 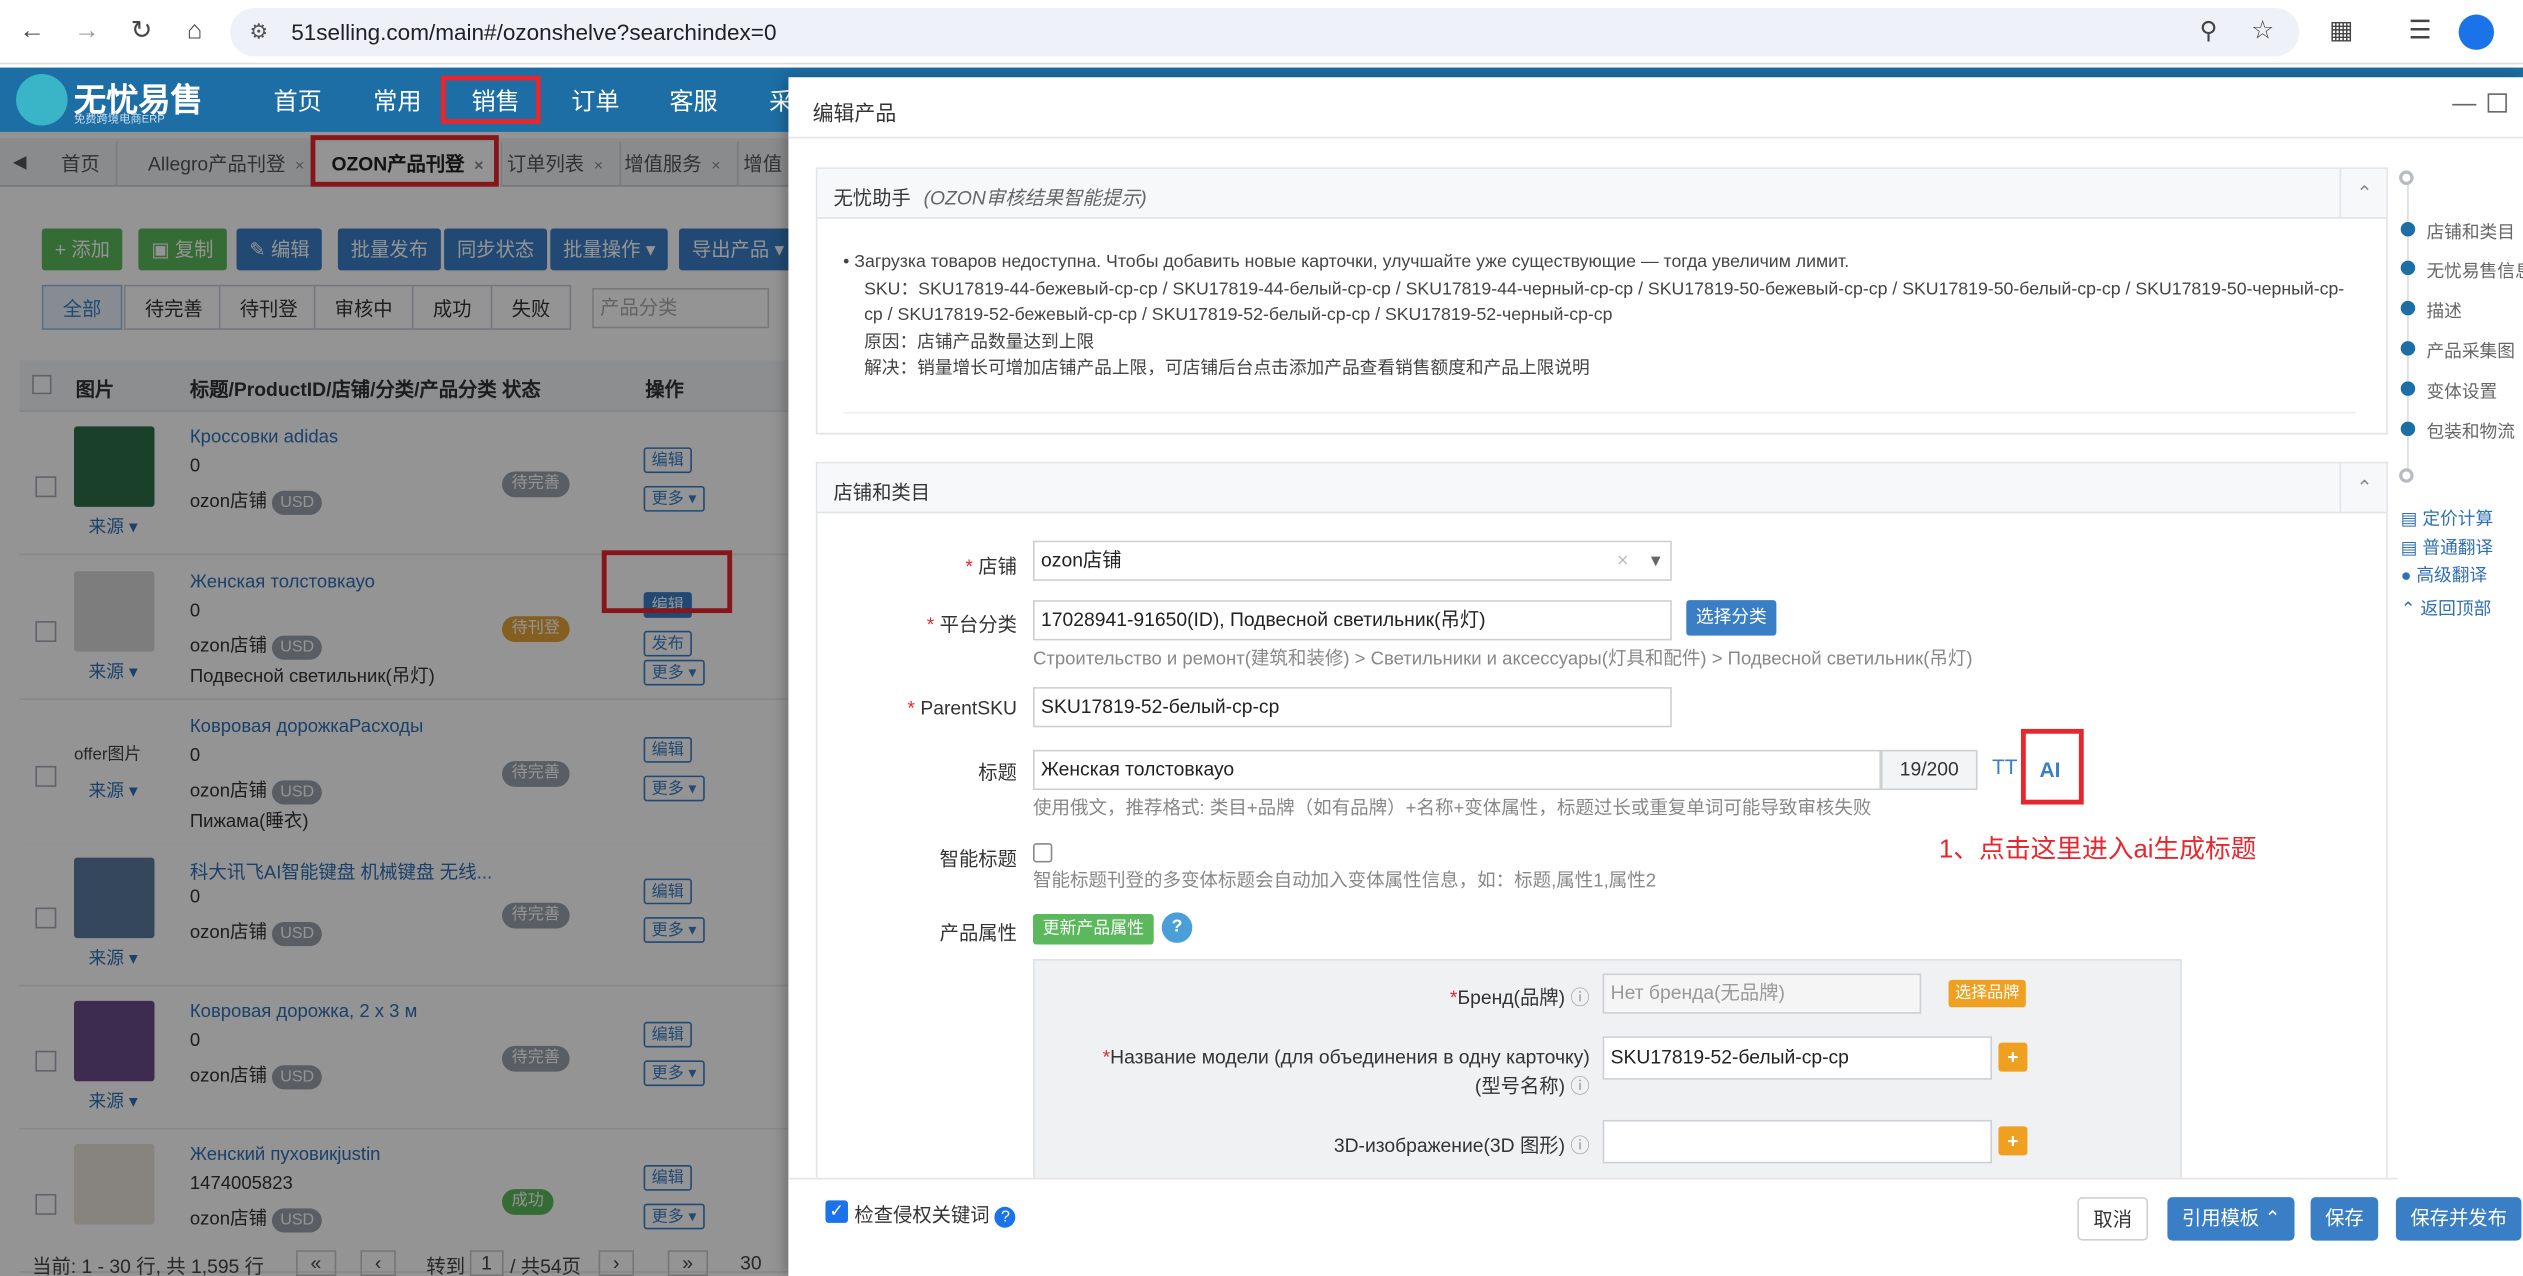 What do you see at coordinates (1987, 993) in the screenshot?
I see `select-brand-button: 选择品牌` at bounding box center [1987, 993].